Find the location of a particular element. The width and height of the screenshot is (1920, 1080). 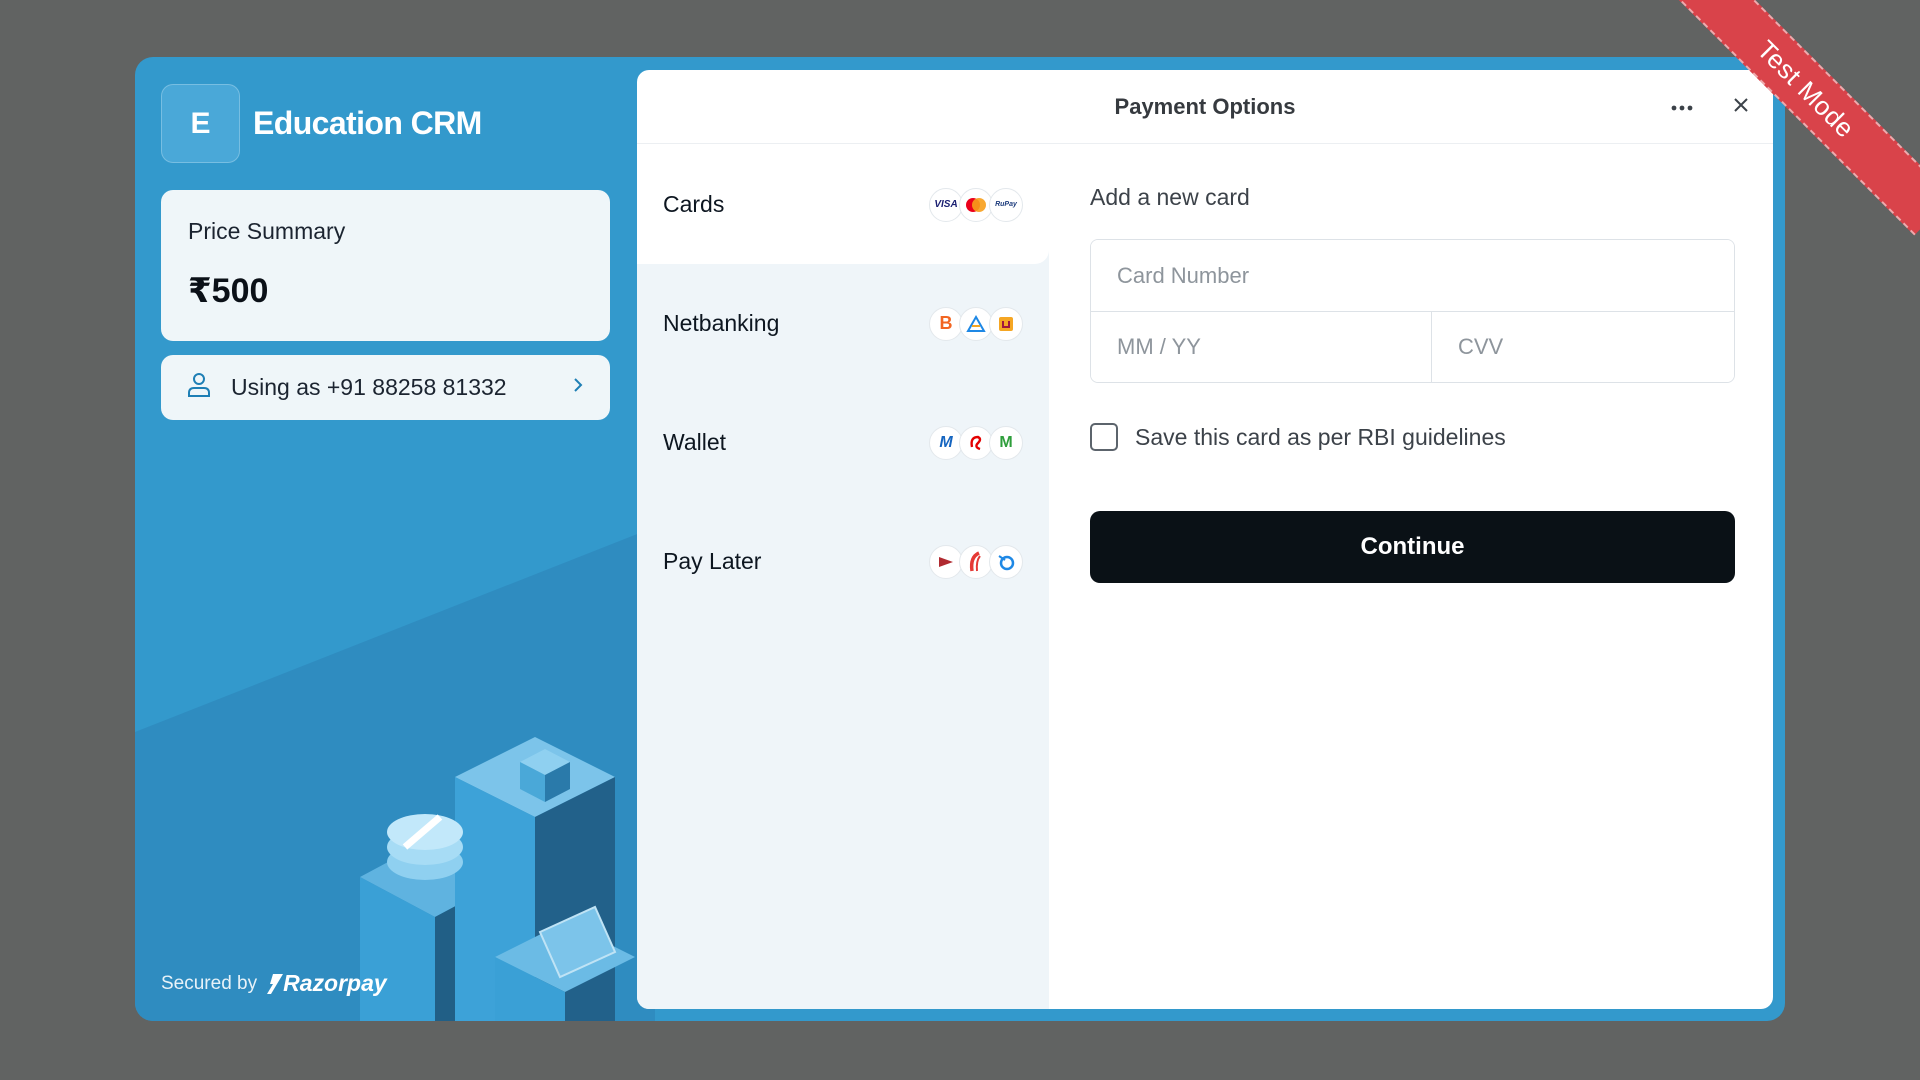

user-contact-label: Using as +91 88258 81332 is located at coordinates (369, 387).